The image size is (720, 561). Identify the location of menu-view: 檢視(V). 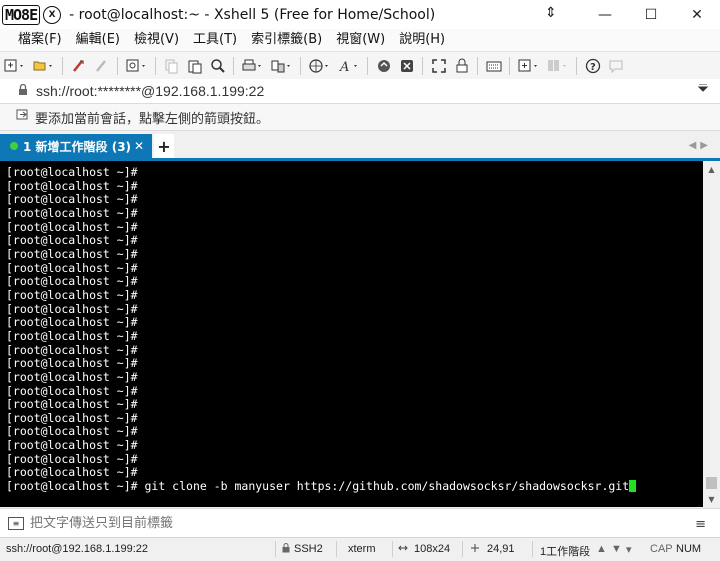
(156, 40).